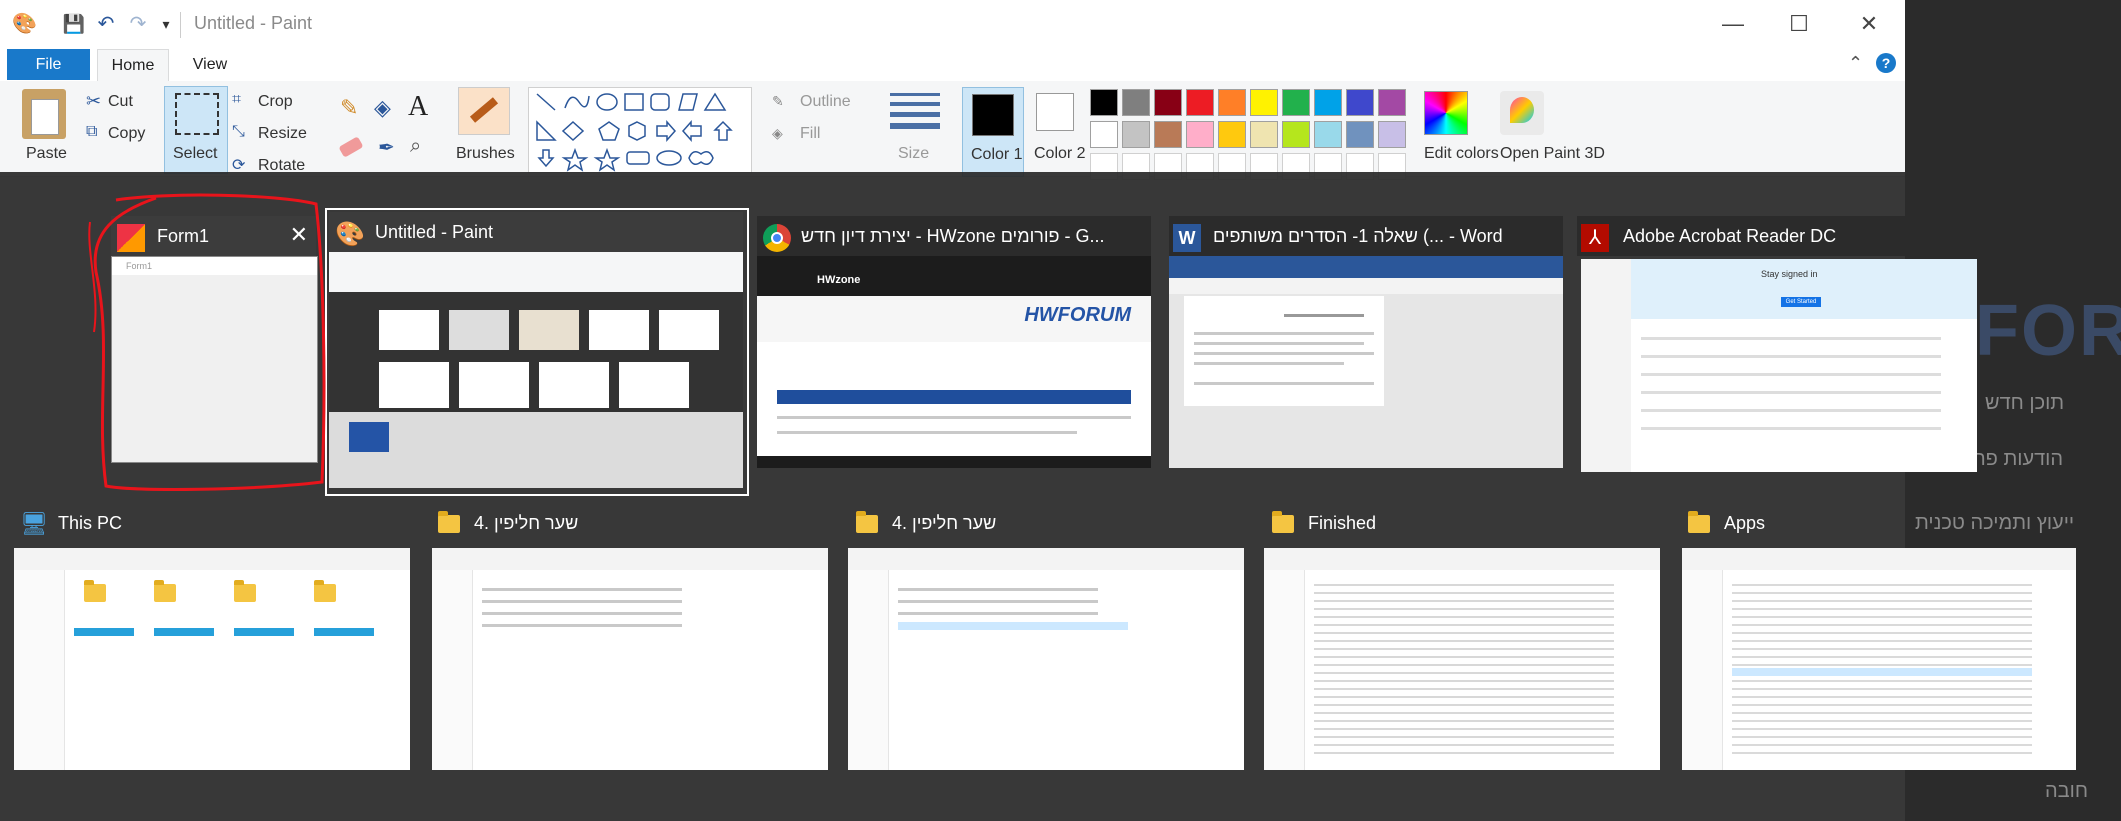 The width and height of the screenshot is (2121, 821). I want to click on edit-colors-icon, so click(1446, 113).